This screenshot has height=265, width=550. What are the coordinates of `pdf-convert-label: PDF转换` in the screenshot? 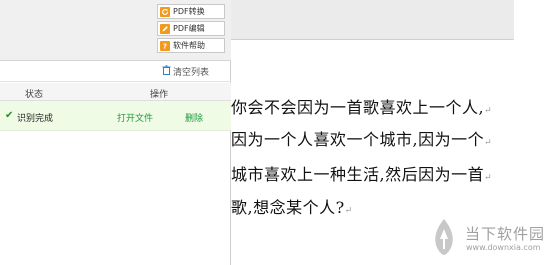 It's located at (189, 11).